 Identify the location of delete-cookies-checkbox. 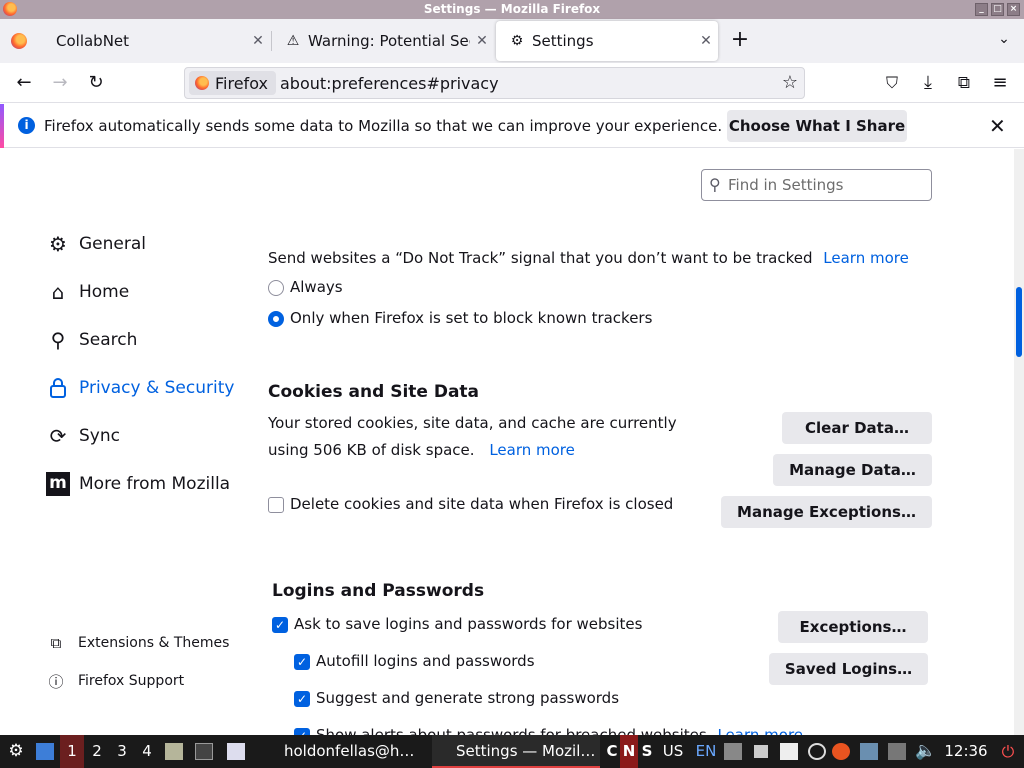
(276, 505).